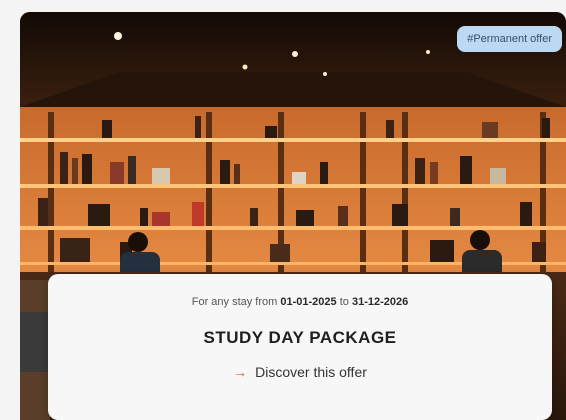  Describe the element at coordinates (380, 302) in the screenshot. I see `stay-end-date: 31-12-2026` at that location.